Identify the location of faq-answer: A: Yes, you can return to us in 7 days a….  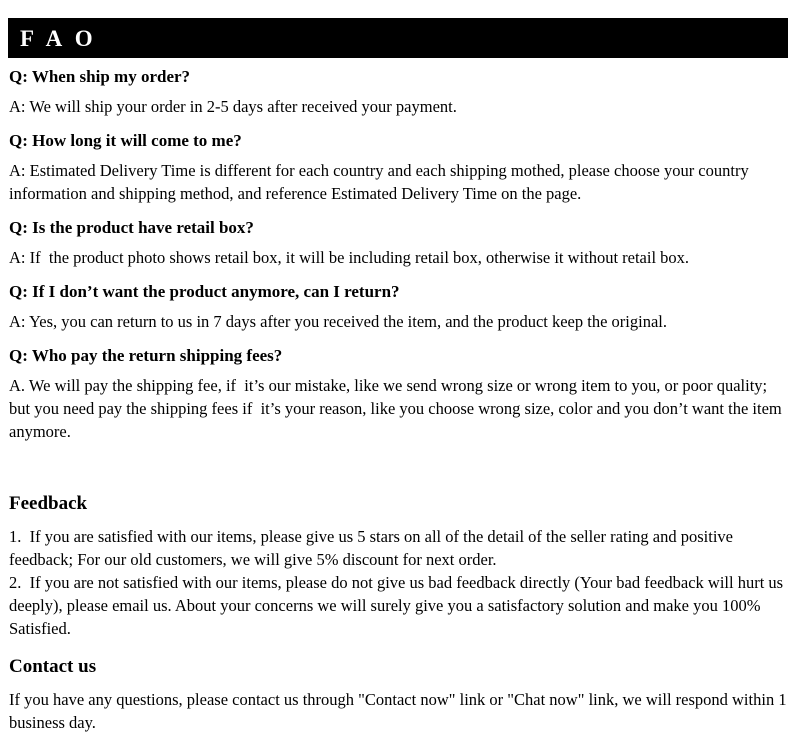
(338, 321).